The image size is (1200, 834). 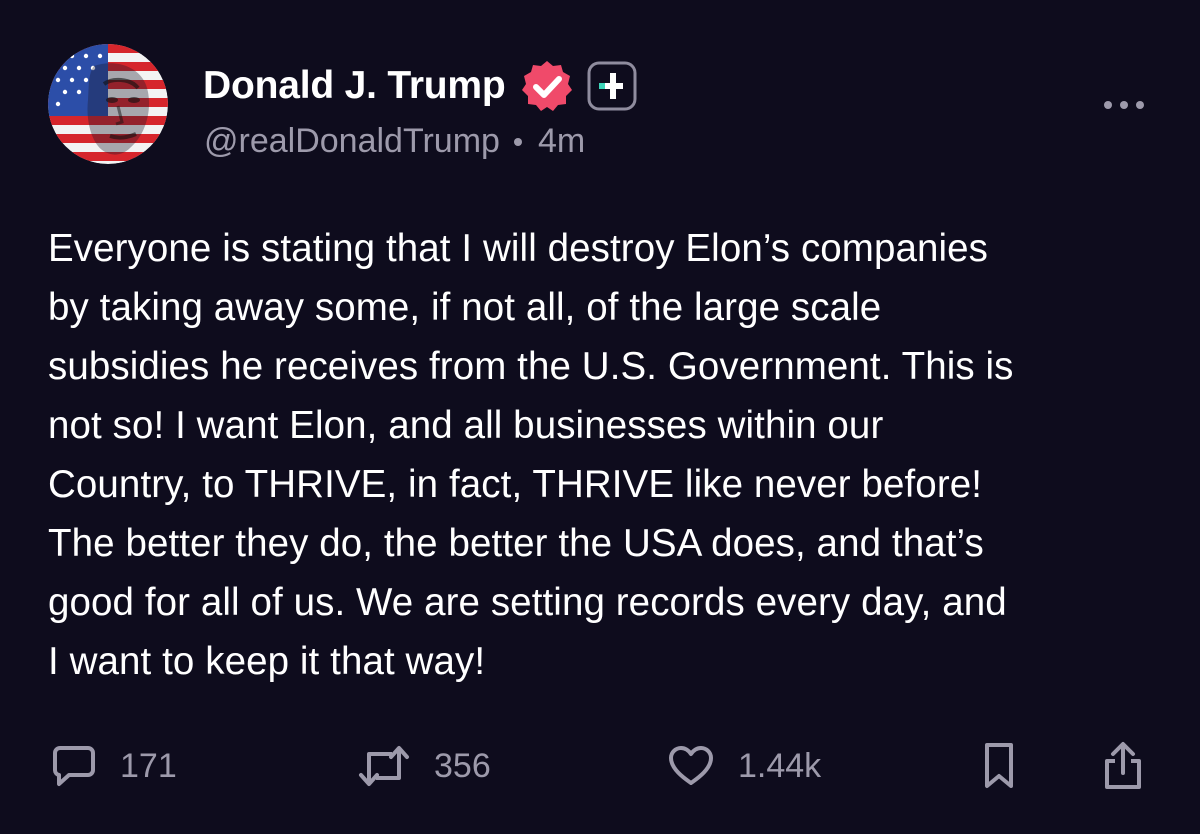 I want to click on reply-count: 171, so click(x=148, y=765).